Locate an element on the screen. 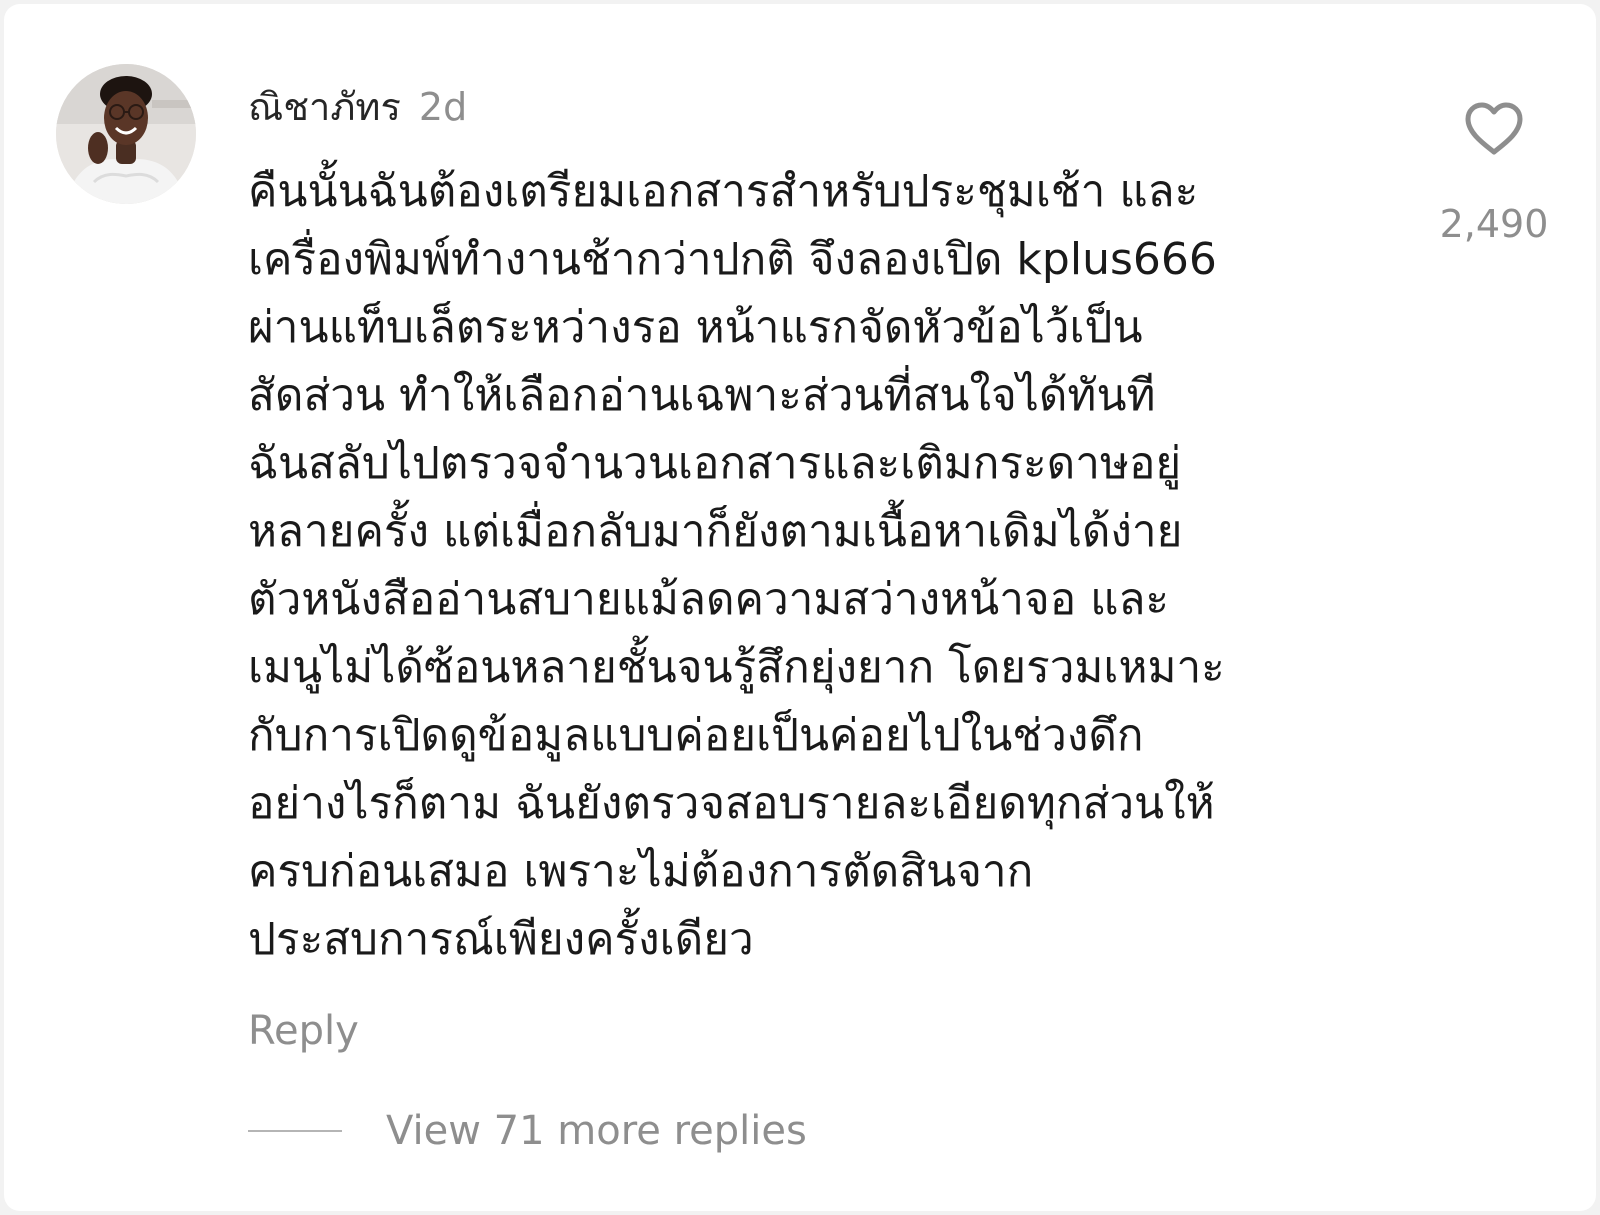  view-replies-label: View 71 more replies is located at coordinates (596, 1131).